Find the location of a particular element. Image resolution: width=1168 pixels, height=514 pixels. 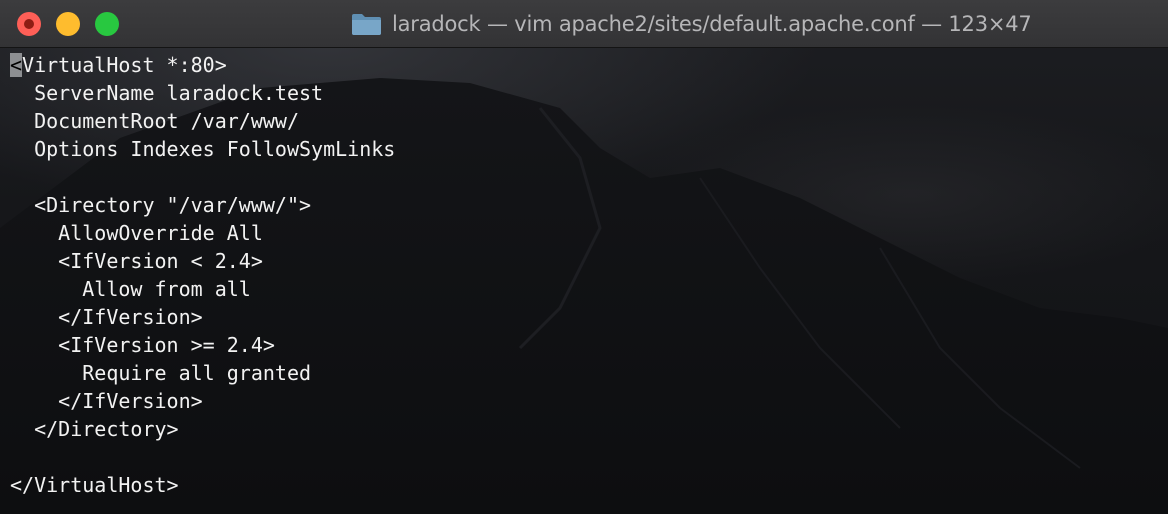

code-line-text: VirtualHost *:80> is located at coordinates (124, 65).